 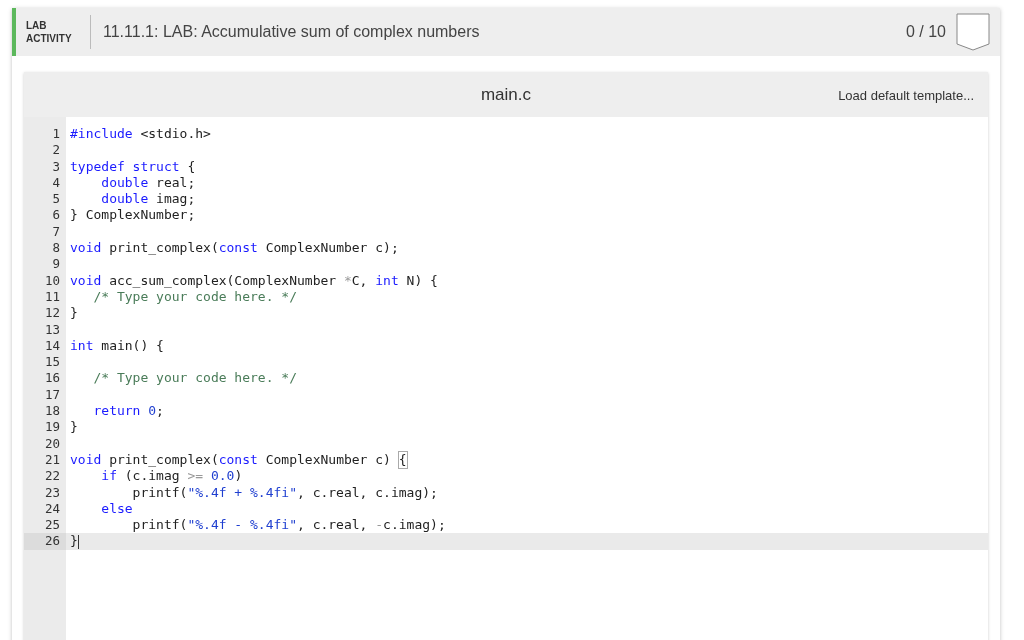 I want to click on line-number: 8, so click(x=56, y=248).